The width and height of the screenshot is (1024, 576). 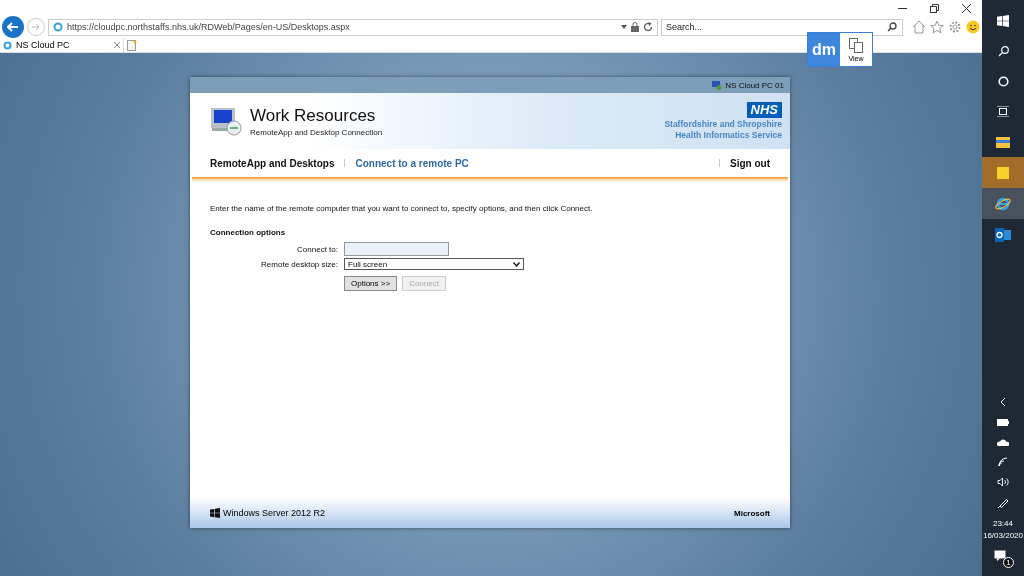 What do you see at coordinates (1003, 402) in the screenshot?
I see `chevron-left-icon` at bounding box center [1003, 402].